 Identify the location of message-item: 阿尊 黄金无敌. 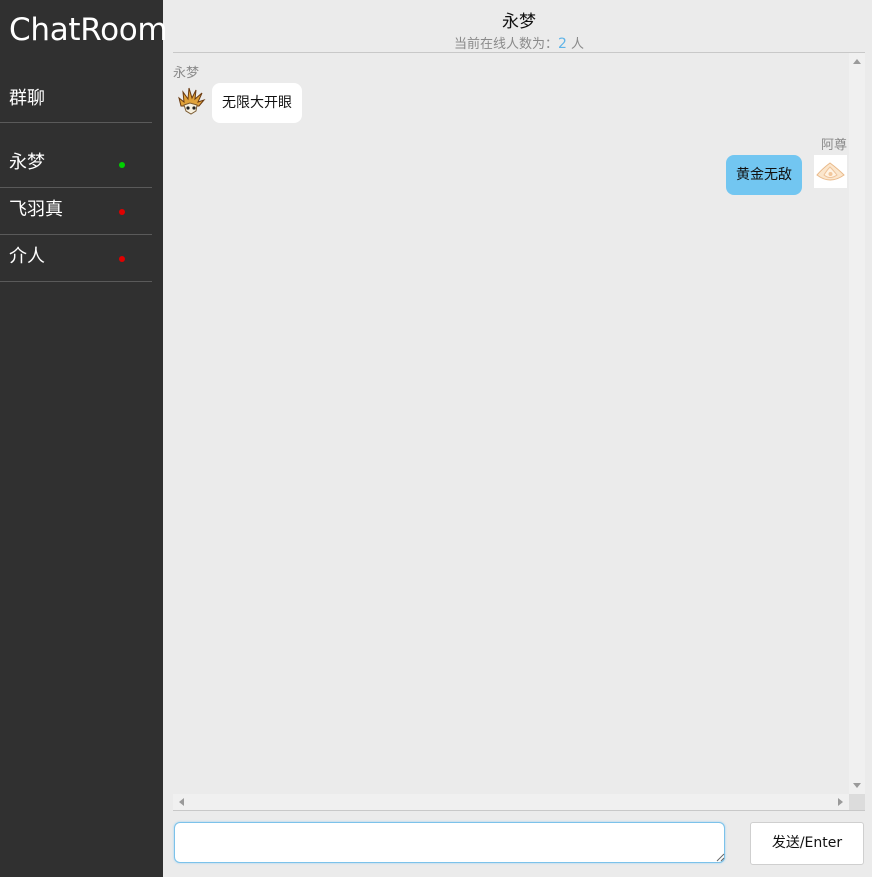
(749, 168).